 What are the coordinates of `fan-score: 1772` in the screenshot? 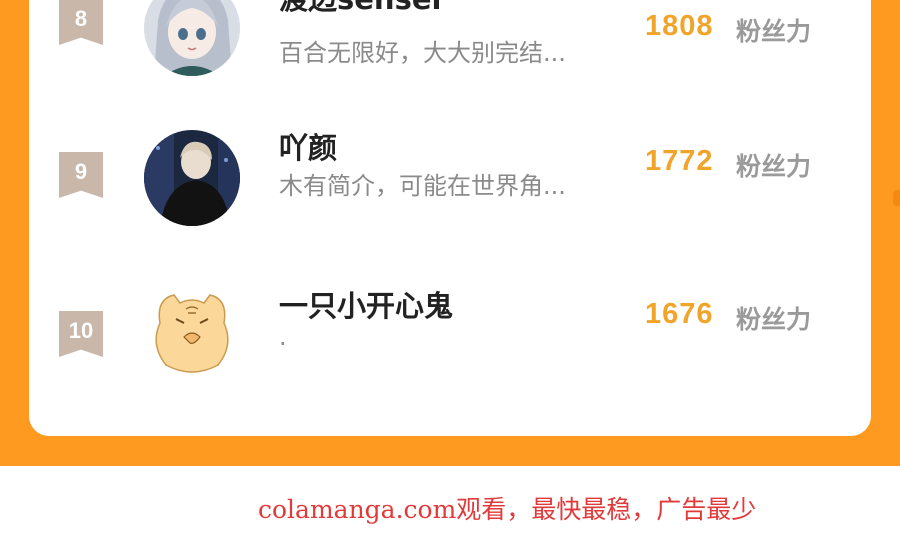 It's located at (679, 161).